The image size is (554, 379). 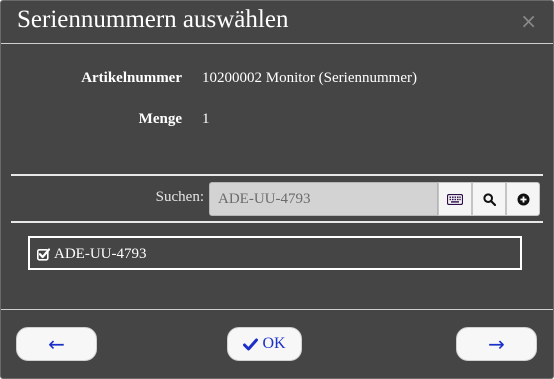 I want to click on search-icon, so click(x=489, y=199).